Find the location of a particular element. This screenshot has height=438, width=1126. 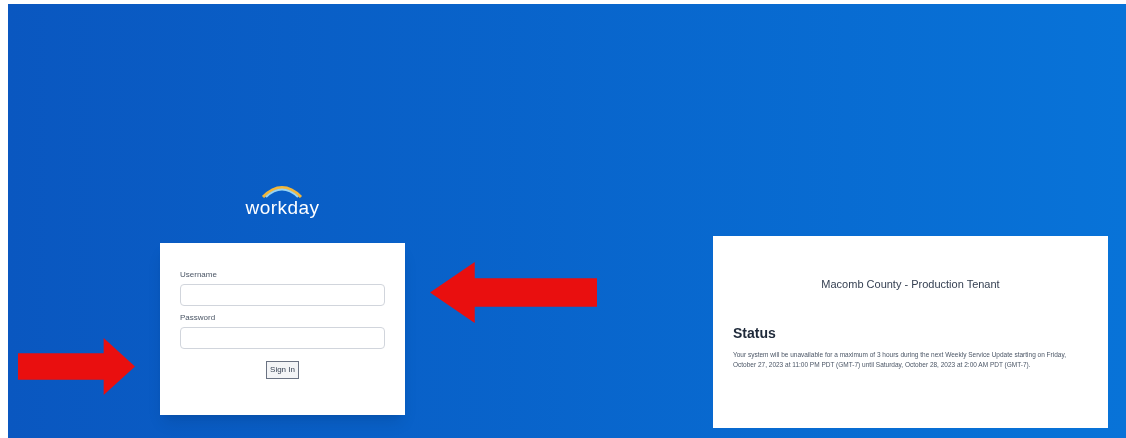

workday-logo: workday is located at coordinates (282, 207).